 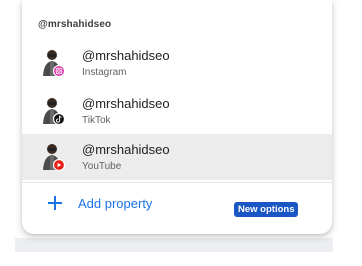 What do you see at coordinates (266, 209) in the screenshot?
I see `new-options-badge: New options` at bounding box center [266, 209].